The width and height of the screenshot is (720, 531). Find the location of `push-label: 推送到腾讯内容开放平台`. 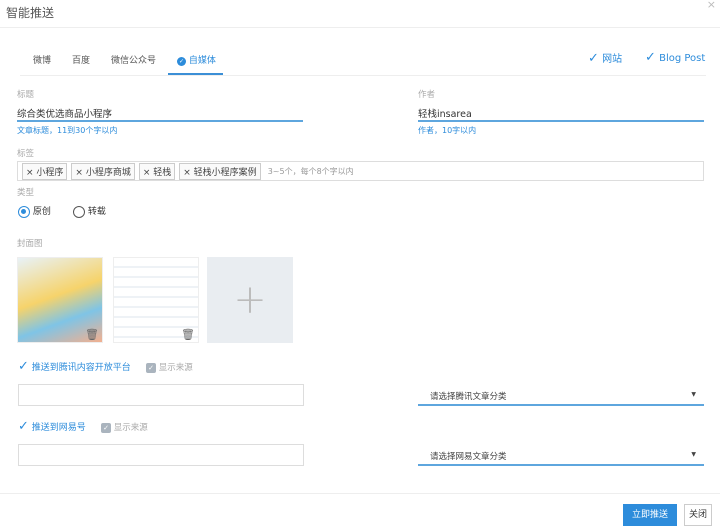

push-label: 推送到腾讯内容开放平台 is located at coordinates (81, 368).